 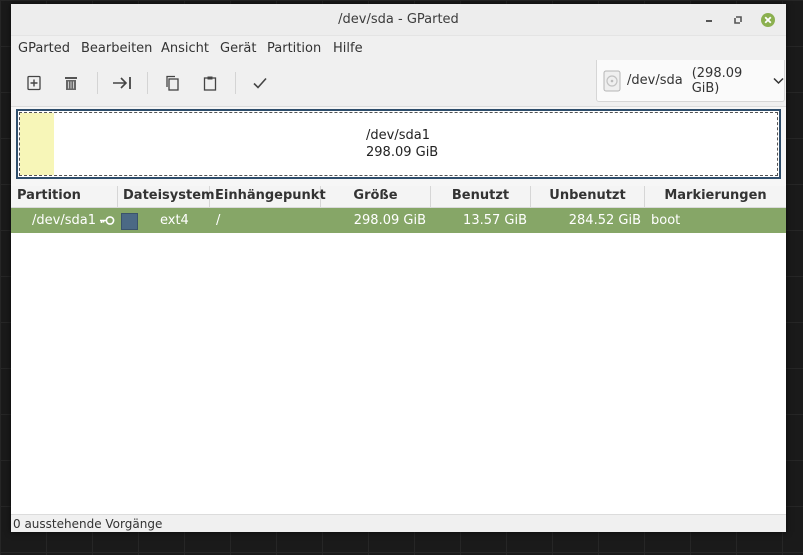 What do you see at coordinates (174, 220) in the screenshot?
I see `cell-filesystem: ext4` at bounding box center [174, 220].